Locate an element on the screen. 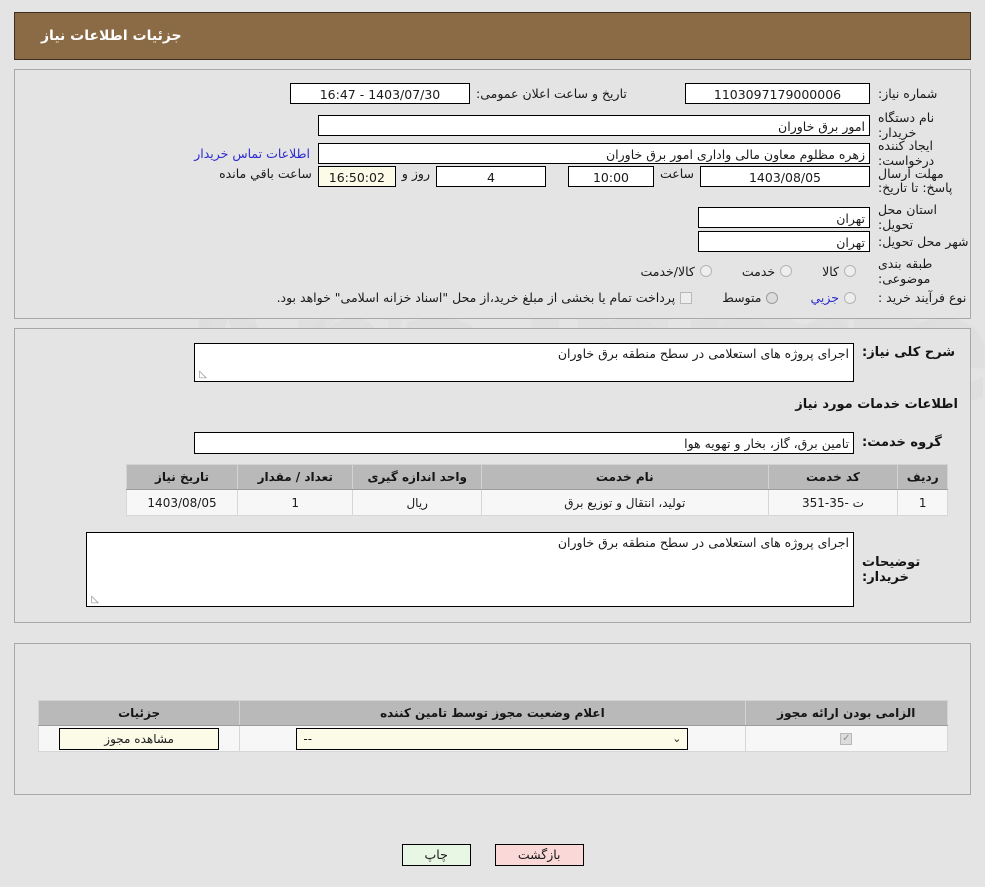 Image resolution: width=985 pixels, height=887 pixels. buyer-contact-link: اطلاعات تماس خریدار is located at coordinates (252, 153).